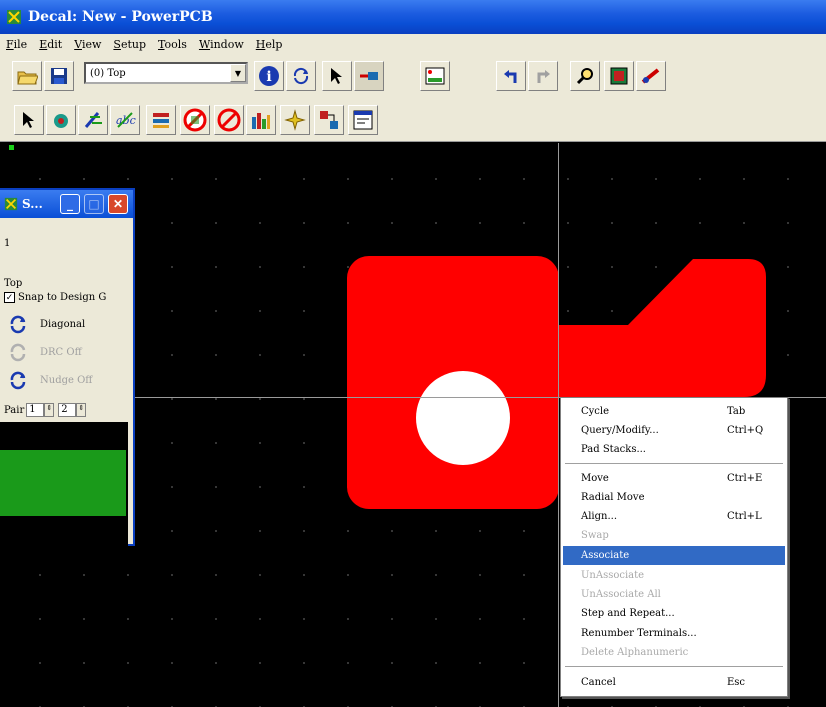  Describe the element at coordinates (674, 497) in the screenshot. I see `menu-item-radial-move: Radial Move` at that location.